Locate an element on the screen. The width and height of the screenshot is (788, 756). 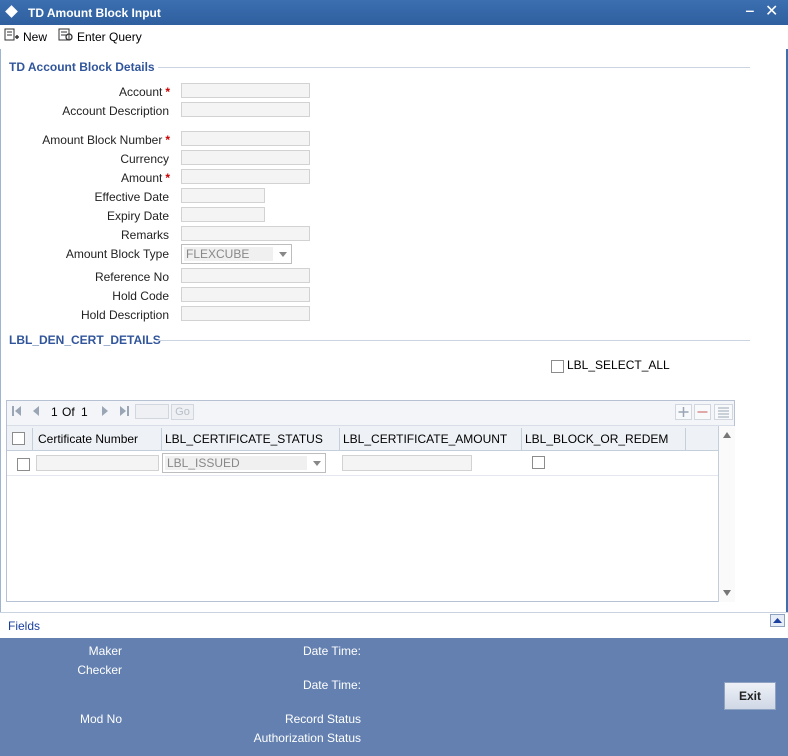
select-all-rows-checkbox is located at coordinates (18, 438).